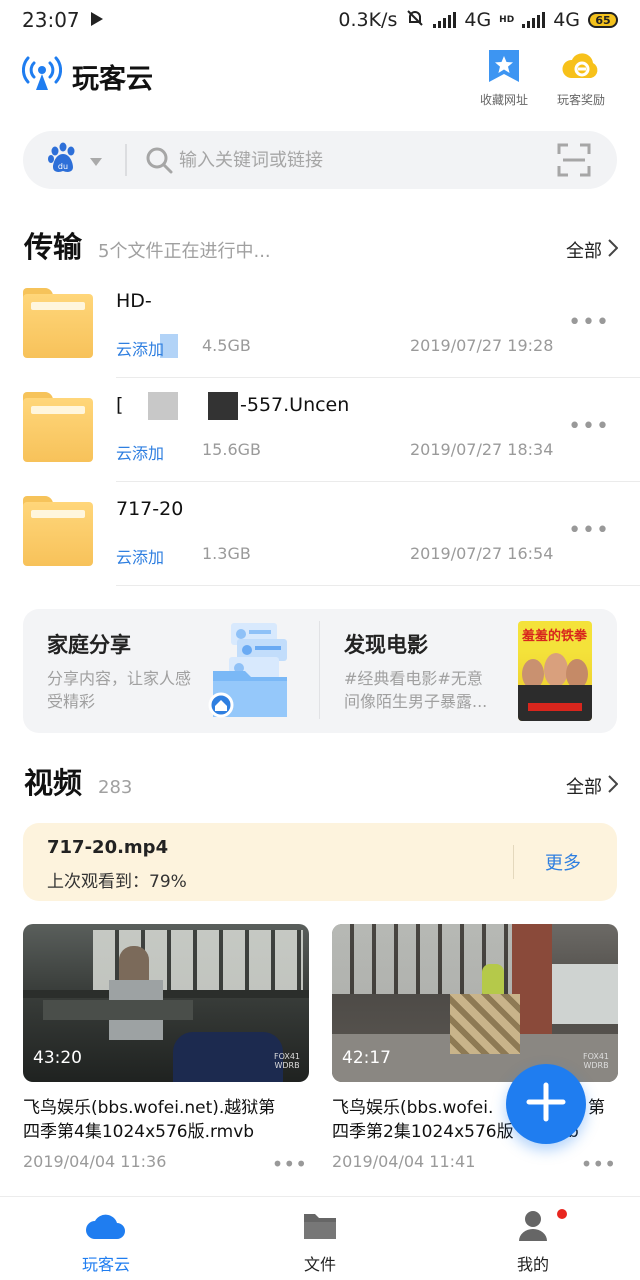 This screenshot has width=640, height=1280. Describe the element at coordinates (581, 67) in the screenshot. I see `cloud-reward-icon` at that location.